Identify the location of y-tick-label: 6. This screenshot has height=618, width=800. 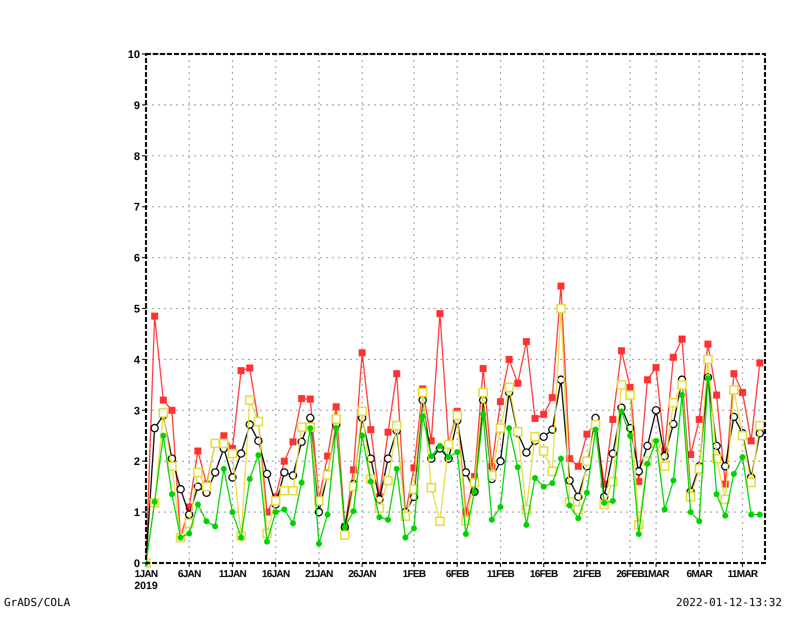
(137, 258).